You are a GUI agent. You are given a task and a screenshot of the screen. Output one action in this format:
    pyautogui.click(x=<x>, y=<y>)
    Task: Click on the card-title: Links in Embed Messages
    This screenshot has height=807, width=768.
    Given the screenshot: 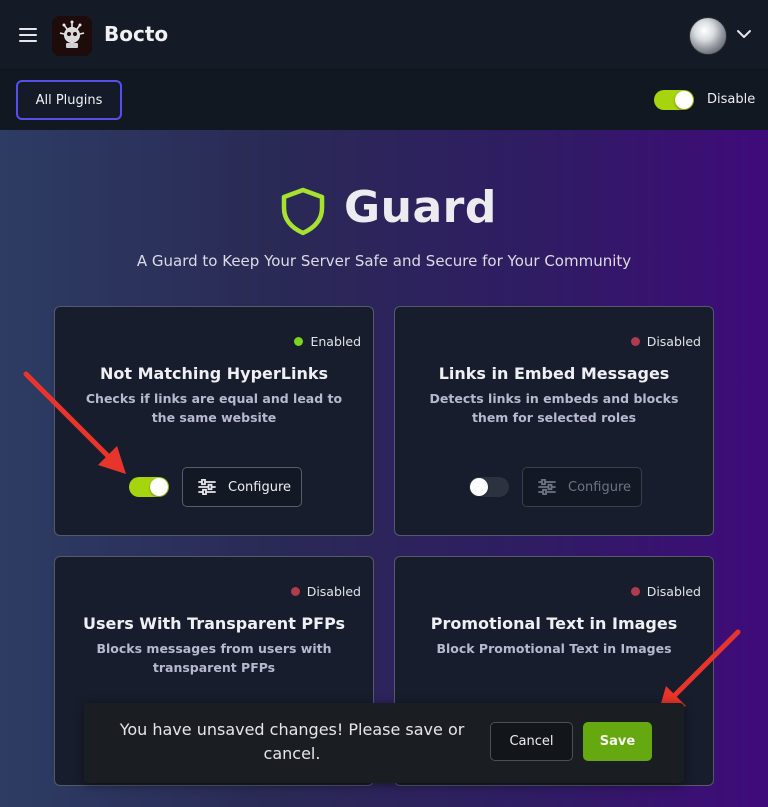 What is the action you would take?
    pyautogui.click(x=554, y=373)
    